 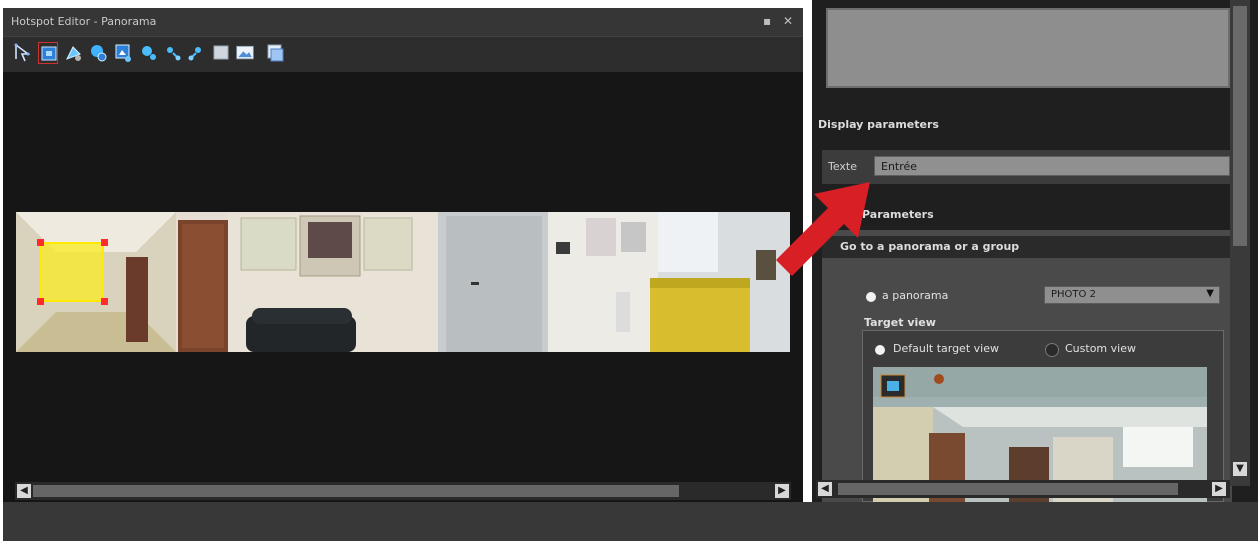 What do you see at coordinates (275, 53) in the screenshot?
I see `copy-view-icon` at bounding box center [275, 53].